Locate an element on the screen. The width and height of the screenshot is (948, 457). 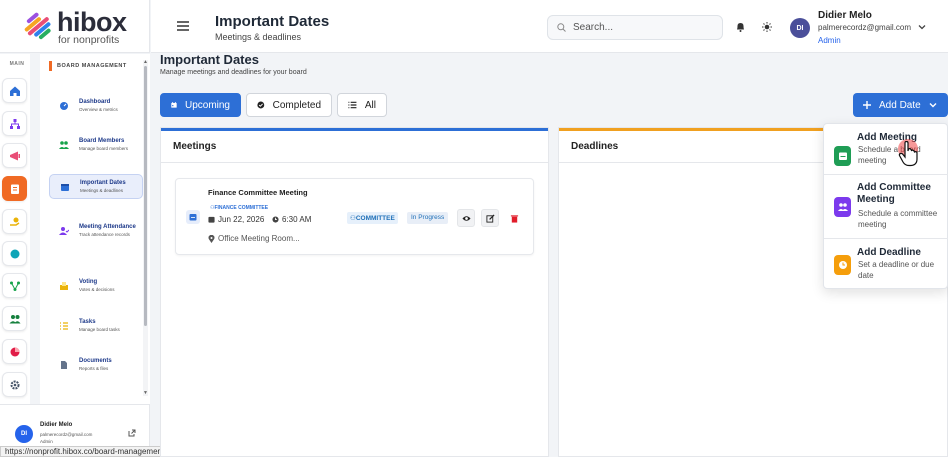
subnav-item-desc: Track attendance records is located at coordinates (104, 234).